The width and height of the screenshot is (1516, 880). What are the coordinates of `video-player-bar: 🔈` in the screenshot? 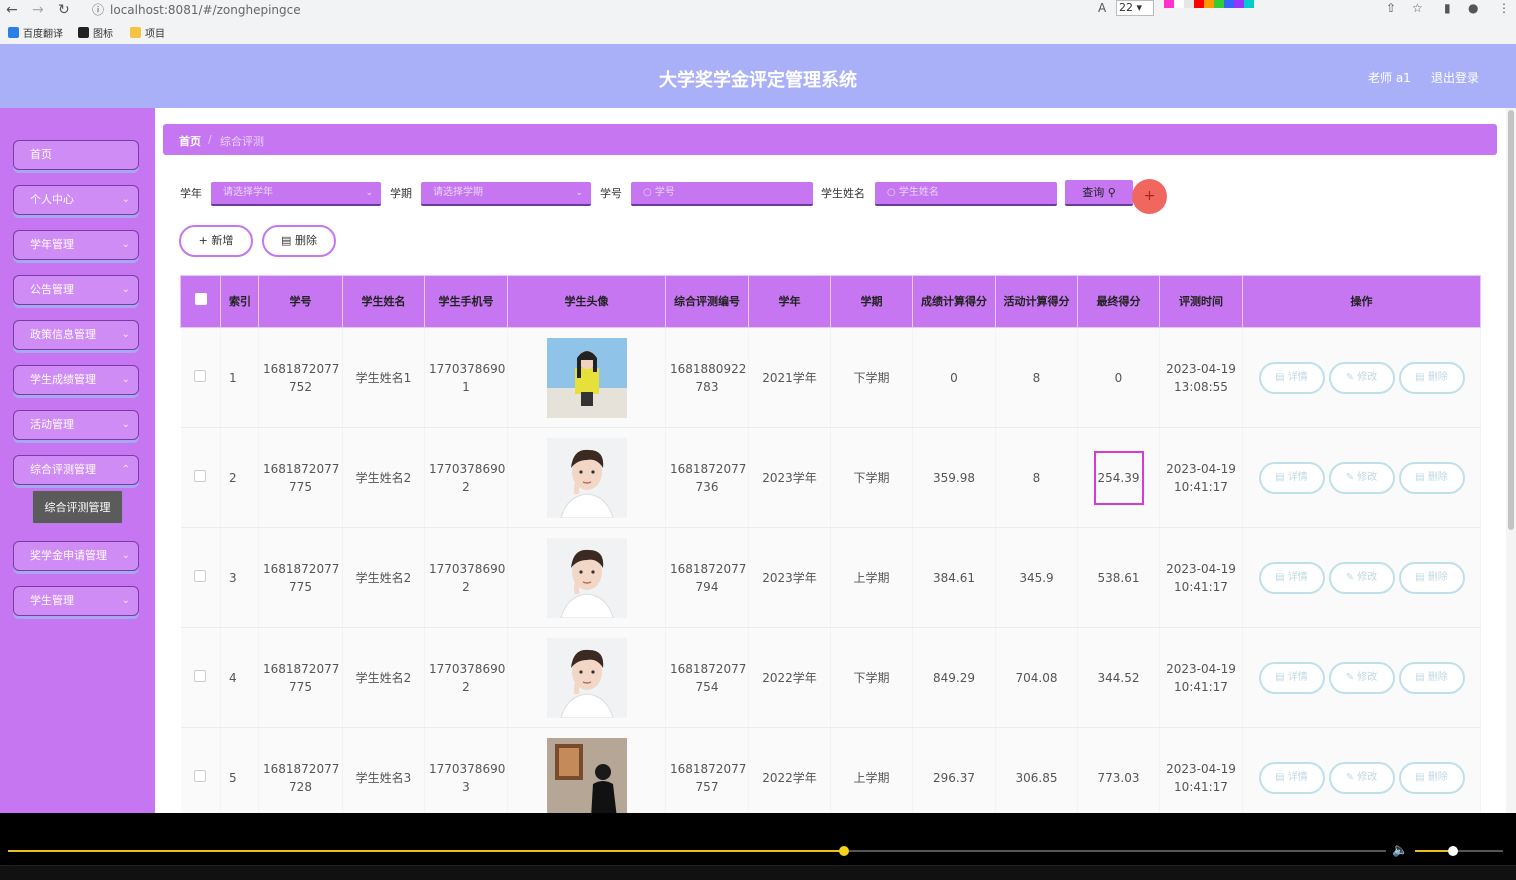 It's located at (758, 846).